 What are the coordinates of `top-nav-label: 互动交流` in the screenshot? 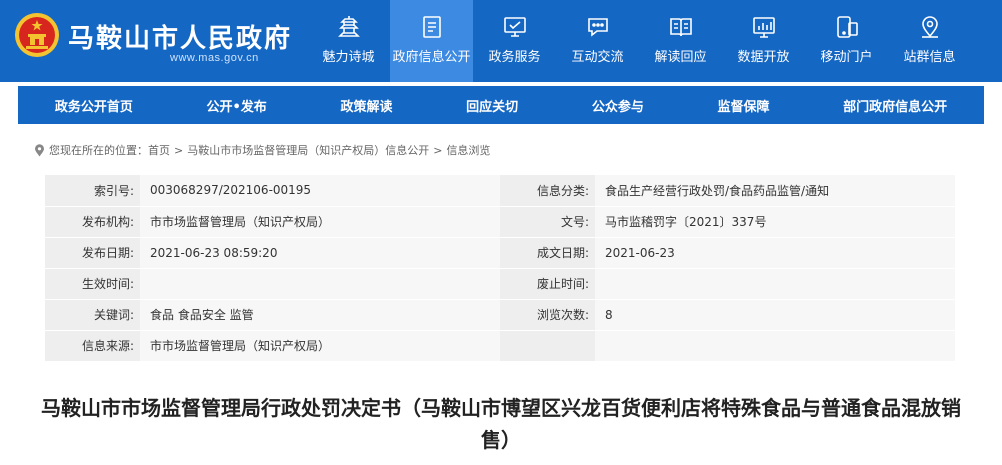 It's located at (597, 57).